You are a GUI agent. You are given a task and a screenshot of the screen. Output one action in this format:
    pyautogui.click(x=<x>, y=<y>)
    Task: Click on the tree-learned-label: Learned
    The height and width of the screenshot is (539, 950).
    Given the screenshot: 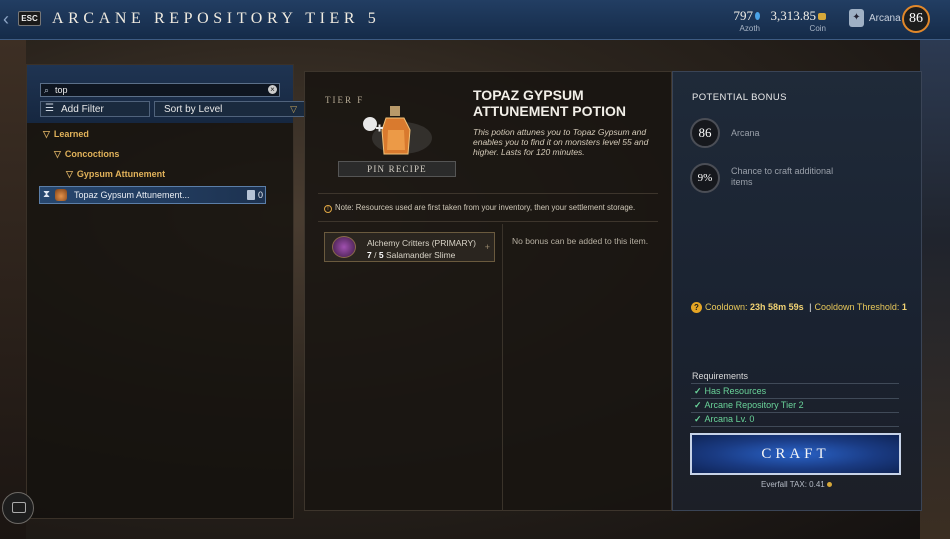 What is the action you would take?
    pyautogui.click(x=71, y=134)
    